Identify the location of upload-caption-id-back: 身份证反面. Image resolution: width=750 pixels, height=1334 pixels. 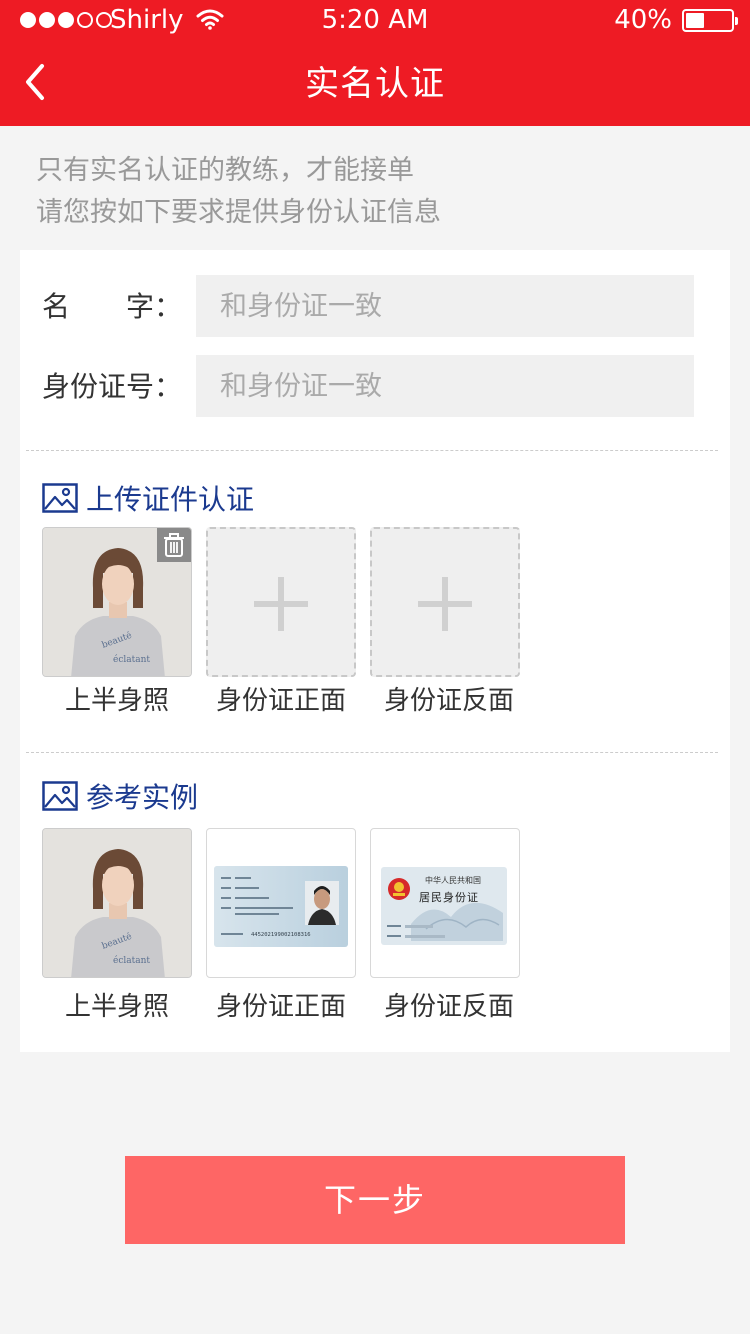
(448, 701).